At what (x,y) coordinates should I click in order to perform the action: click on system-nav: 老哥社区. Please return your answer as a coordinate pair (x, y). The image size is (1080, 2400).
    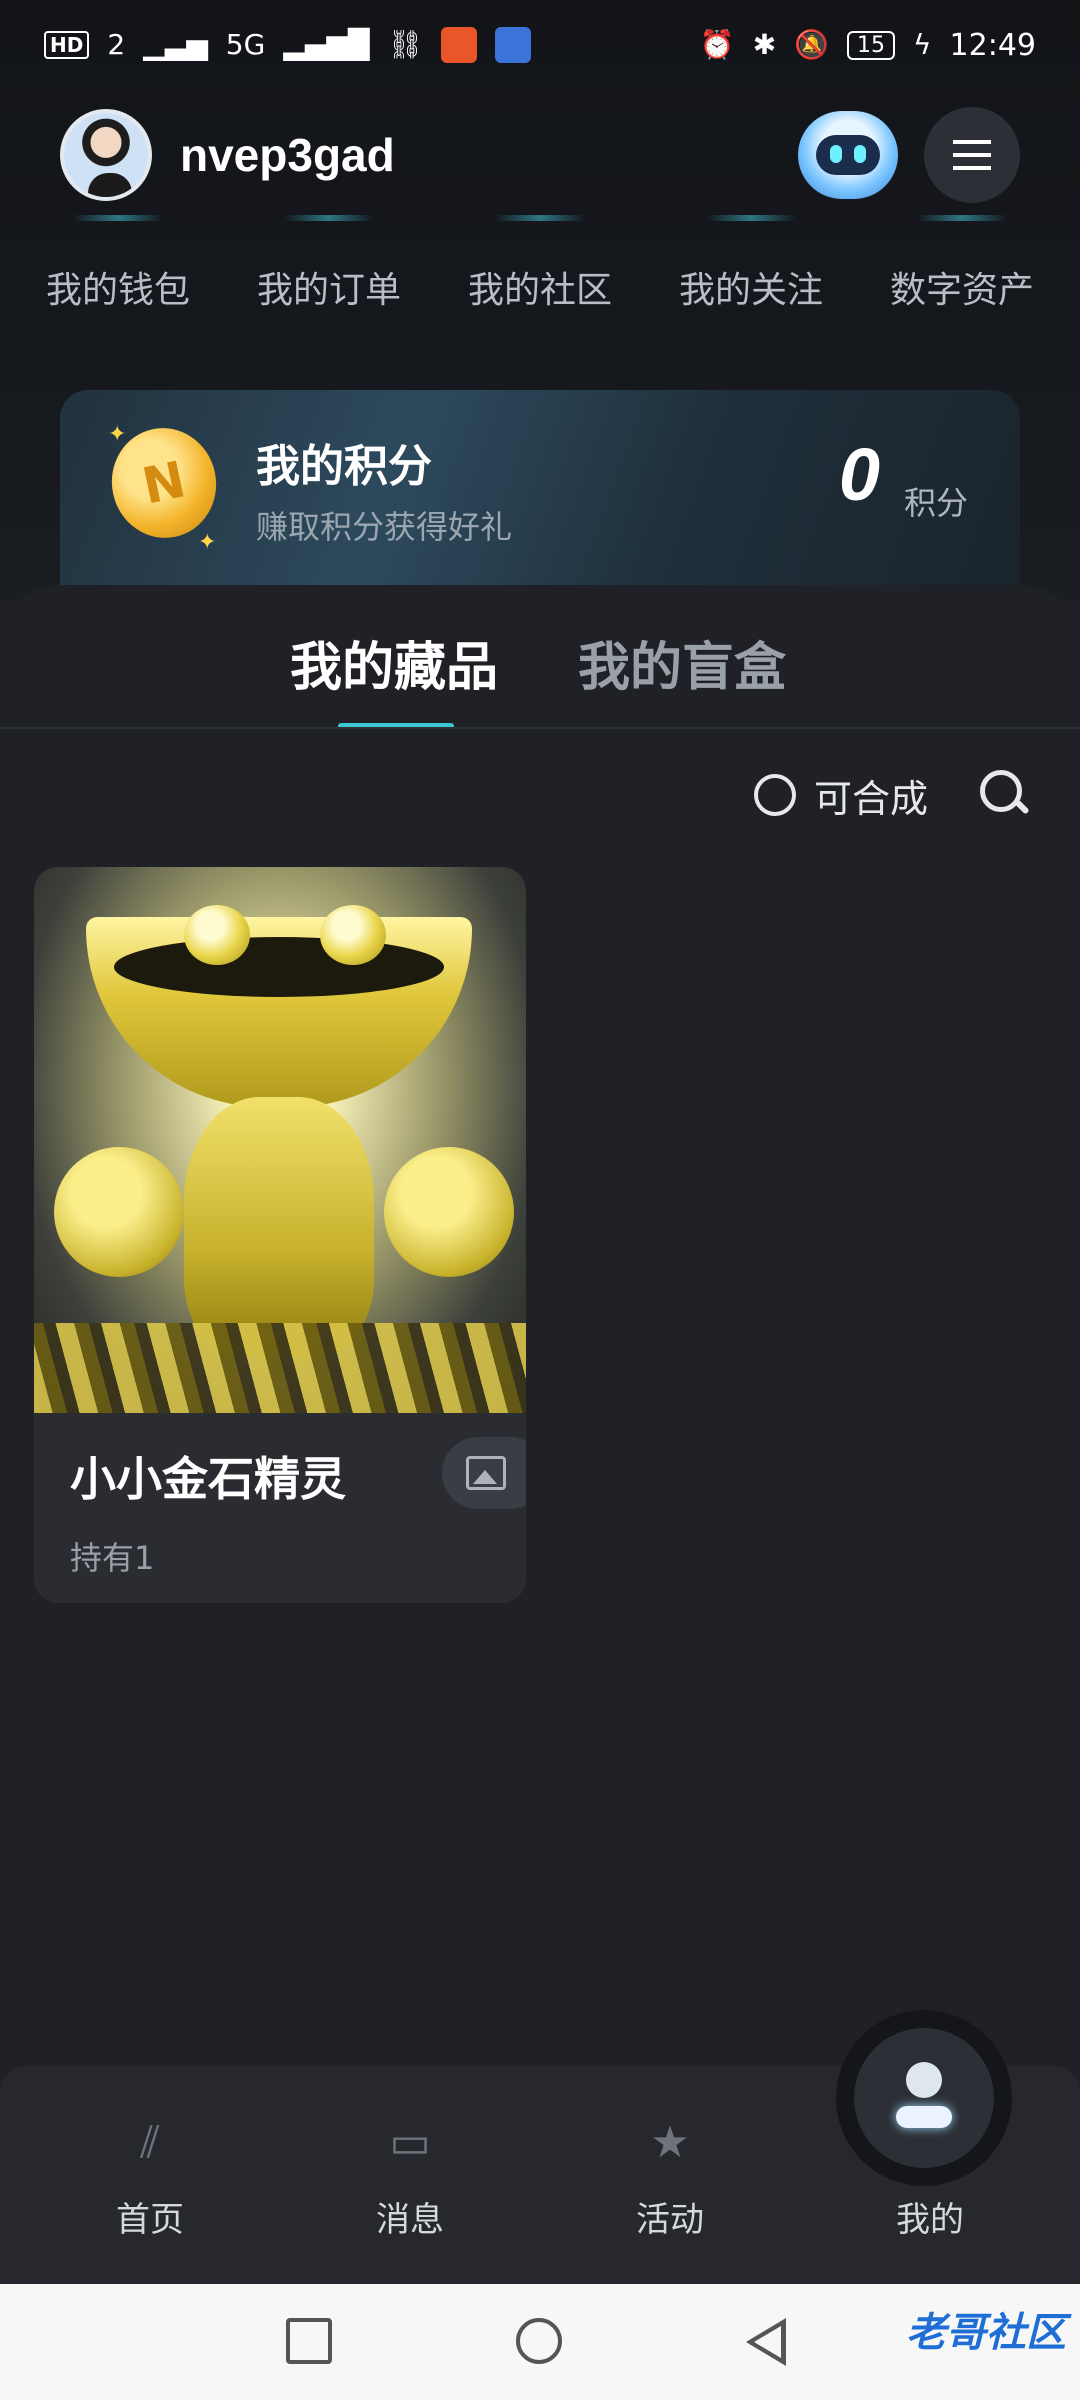
    Looking at the image, I should click on (540, 2342).